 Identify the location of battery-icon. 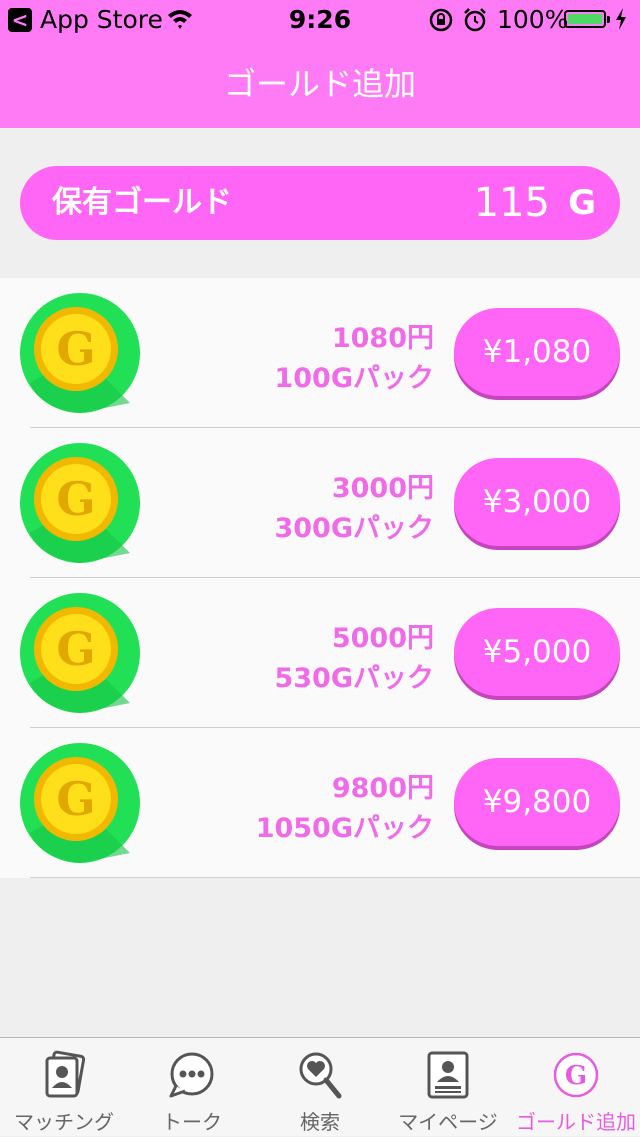
(587, 19).